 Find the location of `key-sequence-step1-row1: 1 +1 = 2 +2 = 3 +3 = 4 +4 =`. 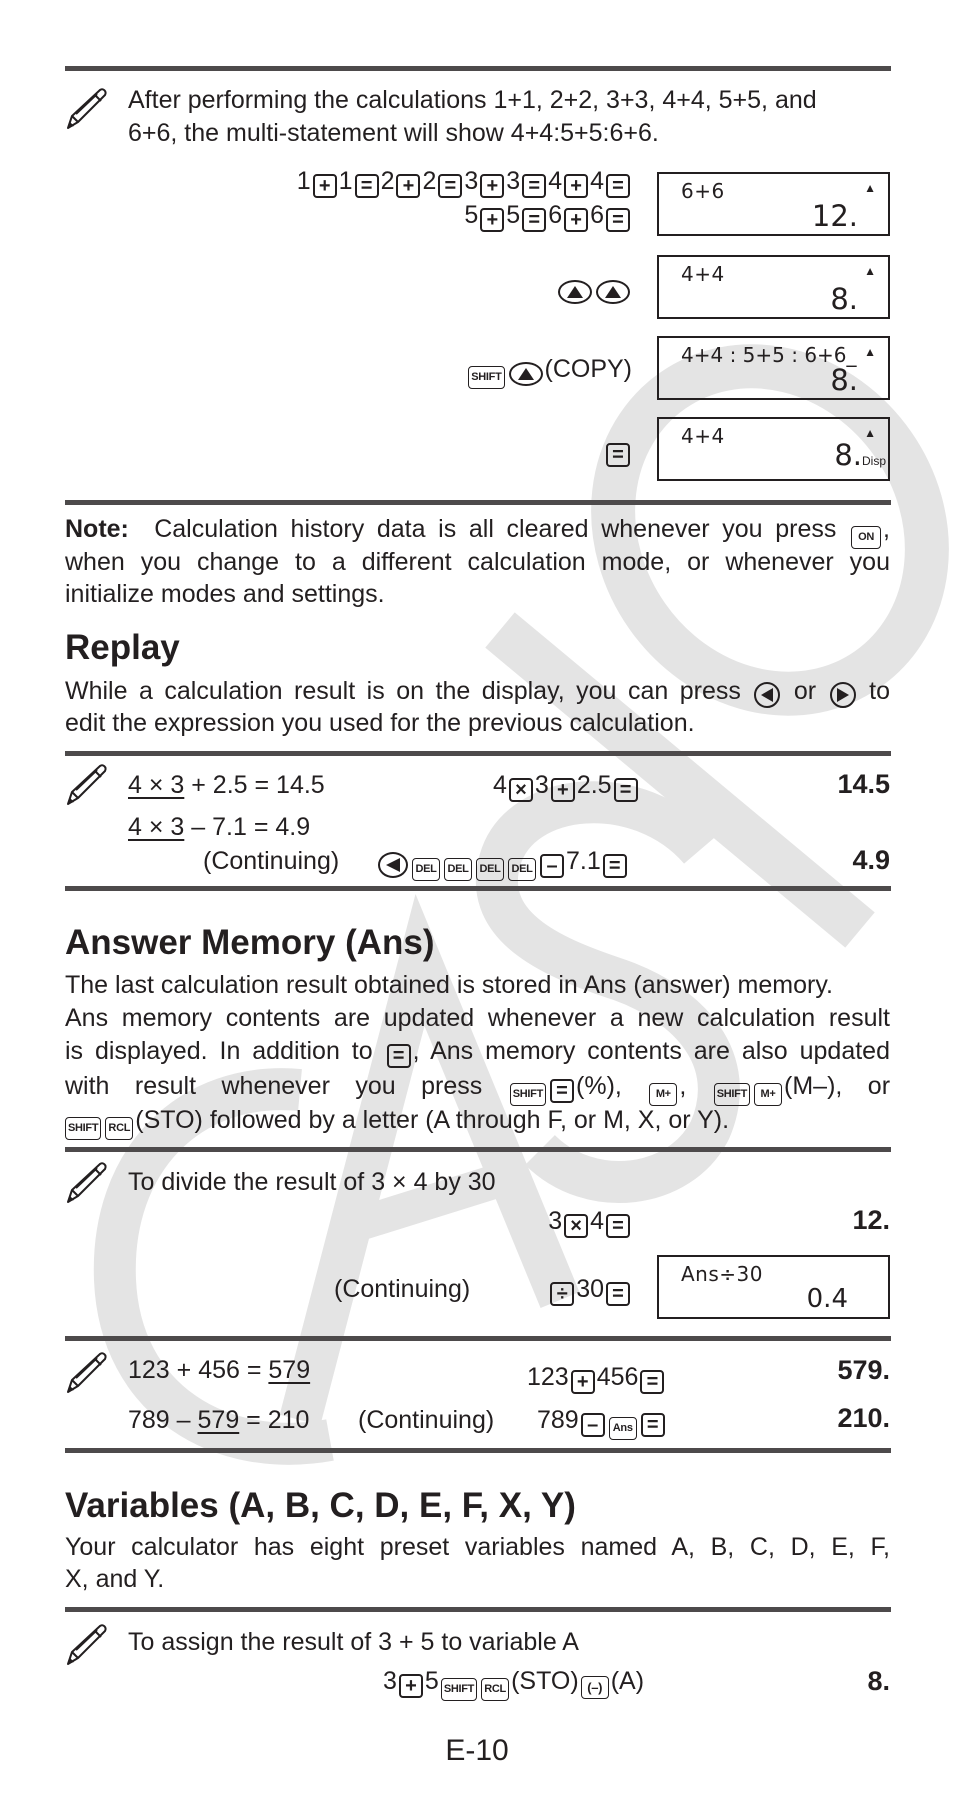

key-sequence-step1-row1: 1 +1 = 2 +2 = 3 +3 = 4 +4 = is located at coordinates (464, 181).